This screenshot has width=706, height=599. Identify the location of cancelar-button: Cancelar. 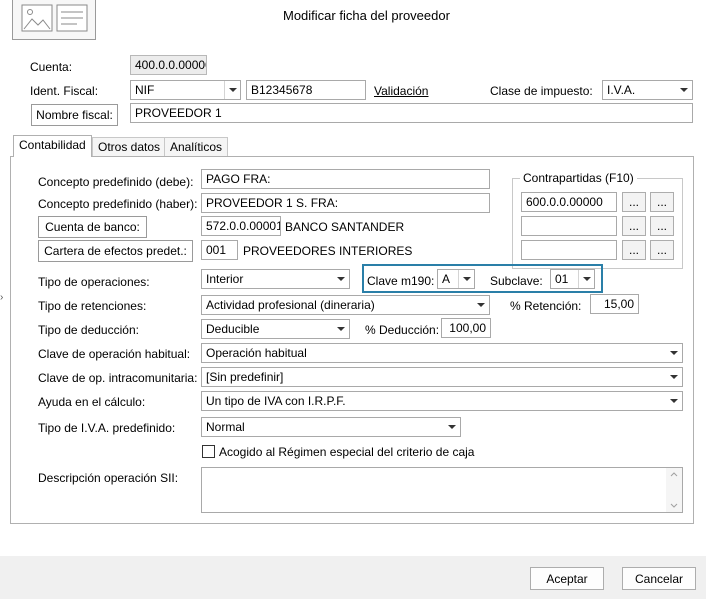
(659, 578).